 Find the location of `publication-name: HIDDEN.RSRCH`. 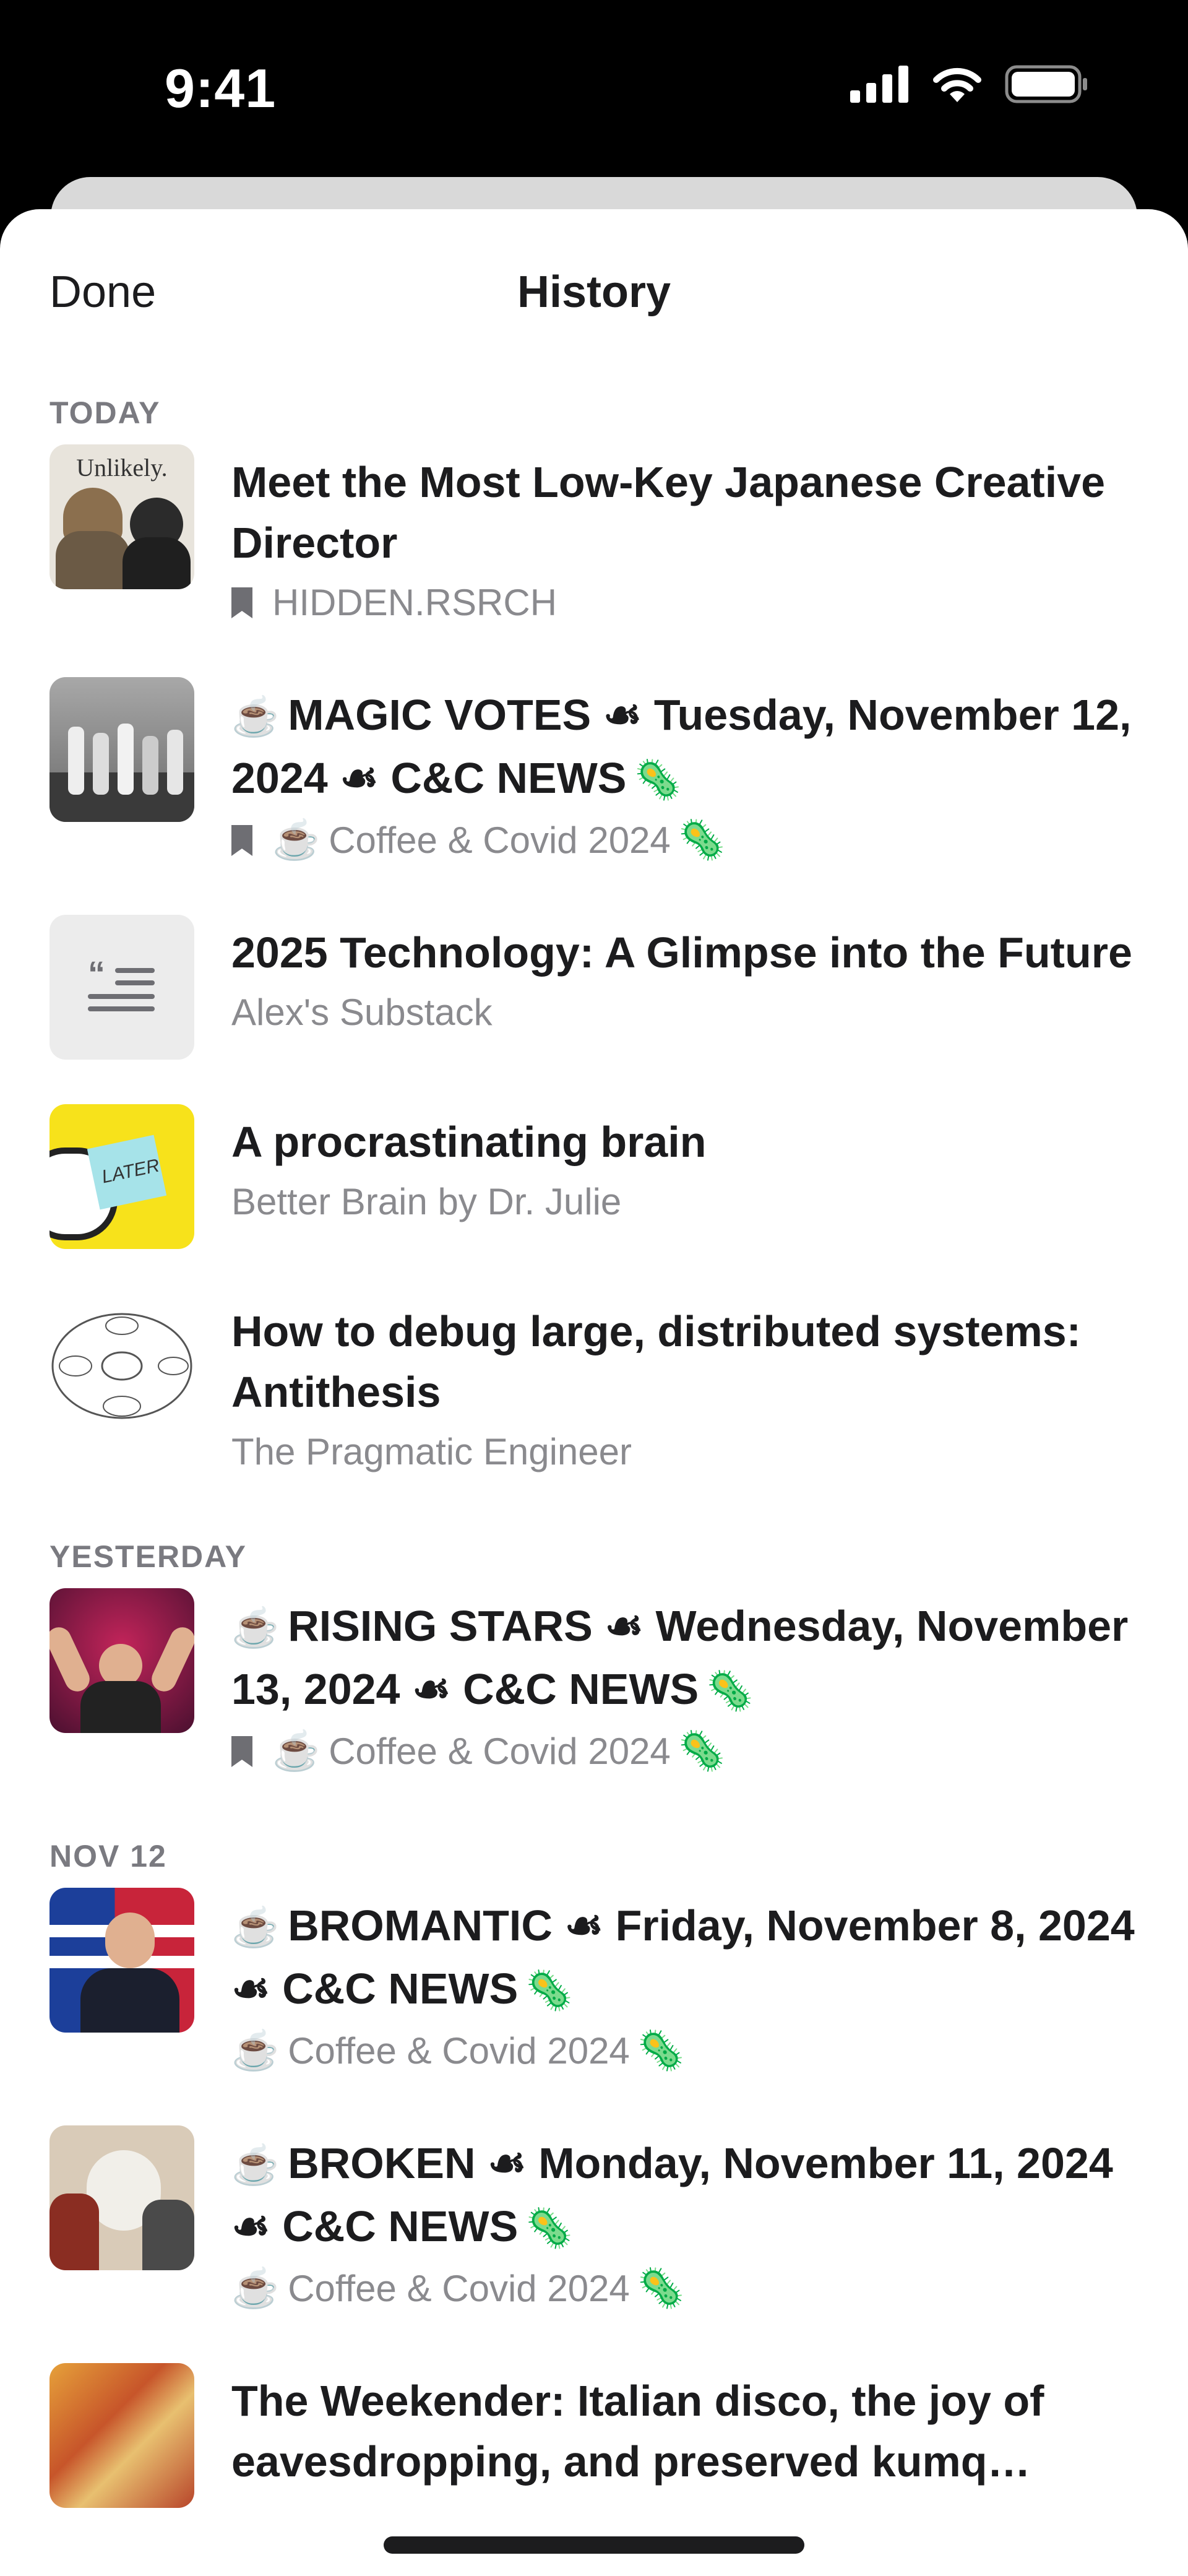

publication-name: HIDDEN.RSRCH is located at coordinates (414, 602).